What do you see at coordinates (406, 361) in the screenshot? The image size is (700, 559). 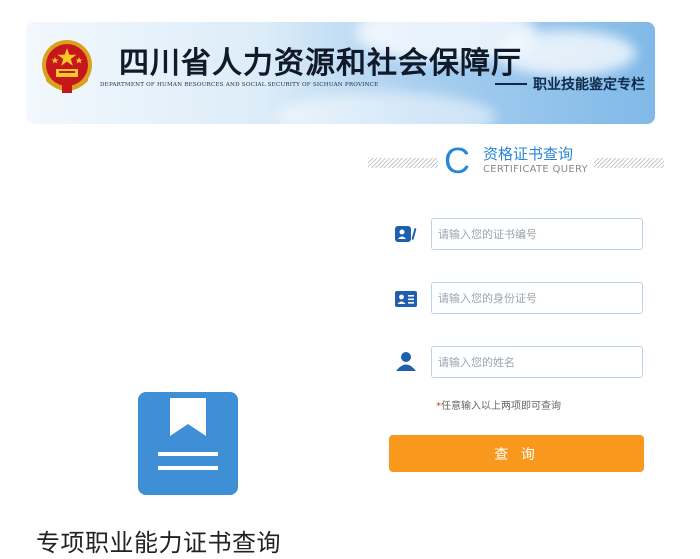 I see `user-icon` at bounding box center [406, 361].